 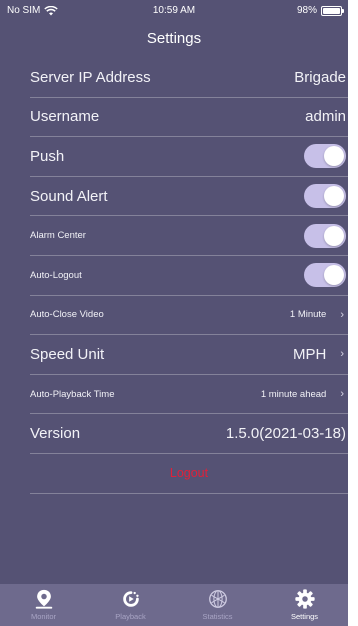 I want to click on logout-row: Logout, so click(x=189, y=474).